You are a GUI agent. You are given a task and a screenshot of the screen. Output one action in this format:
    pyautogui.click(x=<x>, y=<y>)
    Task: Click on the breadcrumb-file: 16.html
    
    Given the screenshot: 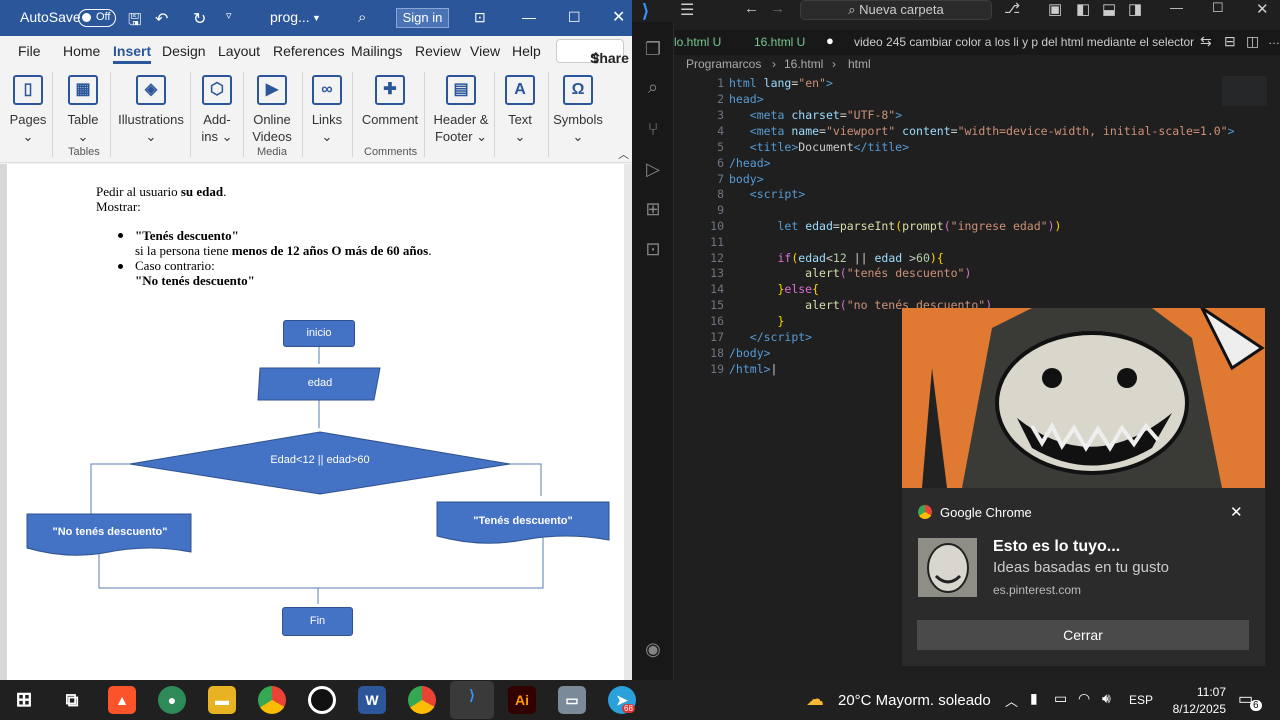 What is the action you would take?
    pyautogui.click(x=803, y=64)
    